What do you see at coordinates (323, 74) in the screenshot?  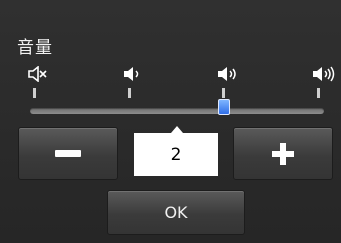 I see `speaker-high-icon` at bounding box center [323, 74].